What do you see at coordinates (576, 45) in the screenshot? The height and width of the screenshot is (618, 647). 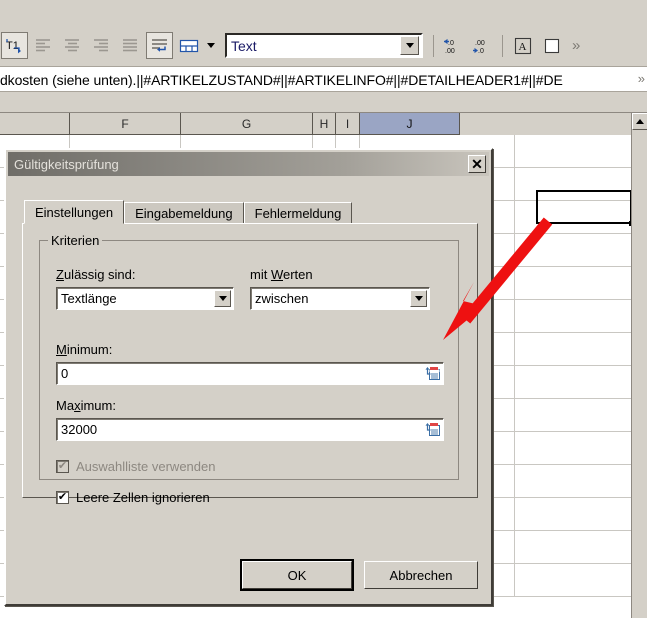 I see `toolbar-overflow-chevron: »` at bounding box center [576, 45].